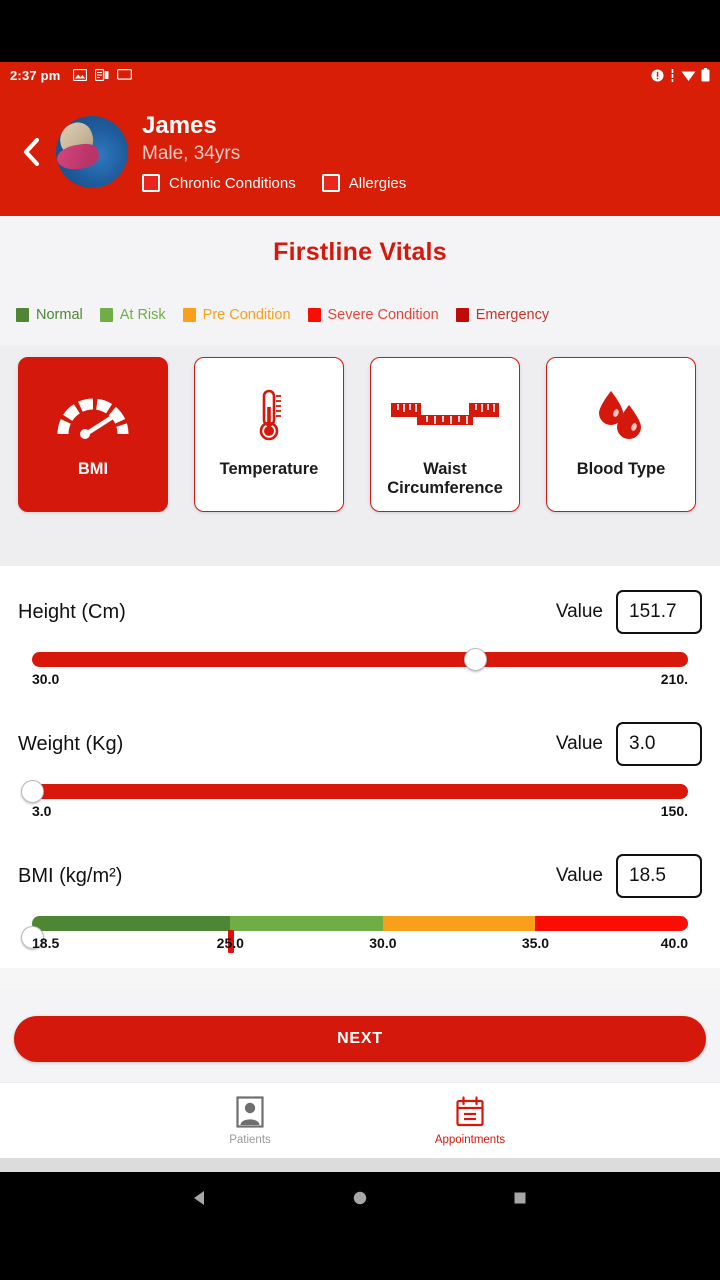  Describe the element at coordinates (354, 791) in the screenshot. I see `slider-track-weight` at that location.